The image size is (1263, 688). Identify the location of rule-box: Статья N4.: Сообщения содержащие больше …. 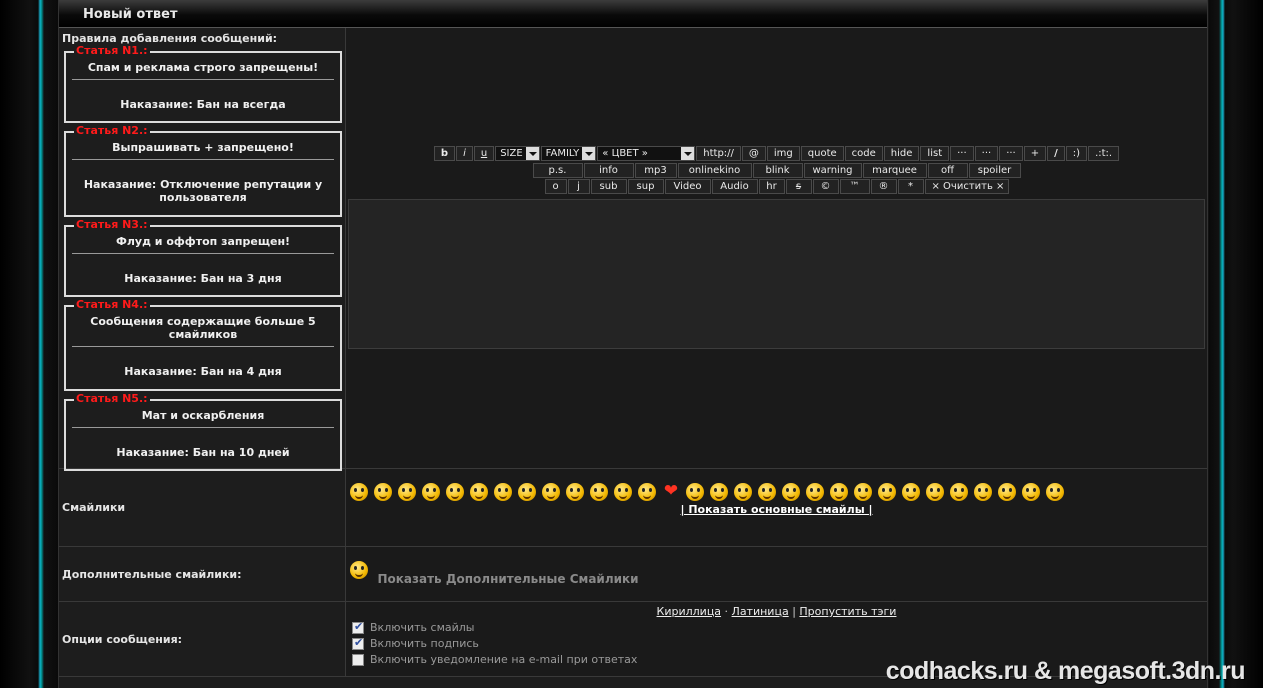
(203, 344).